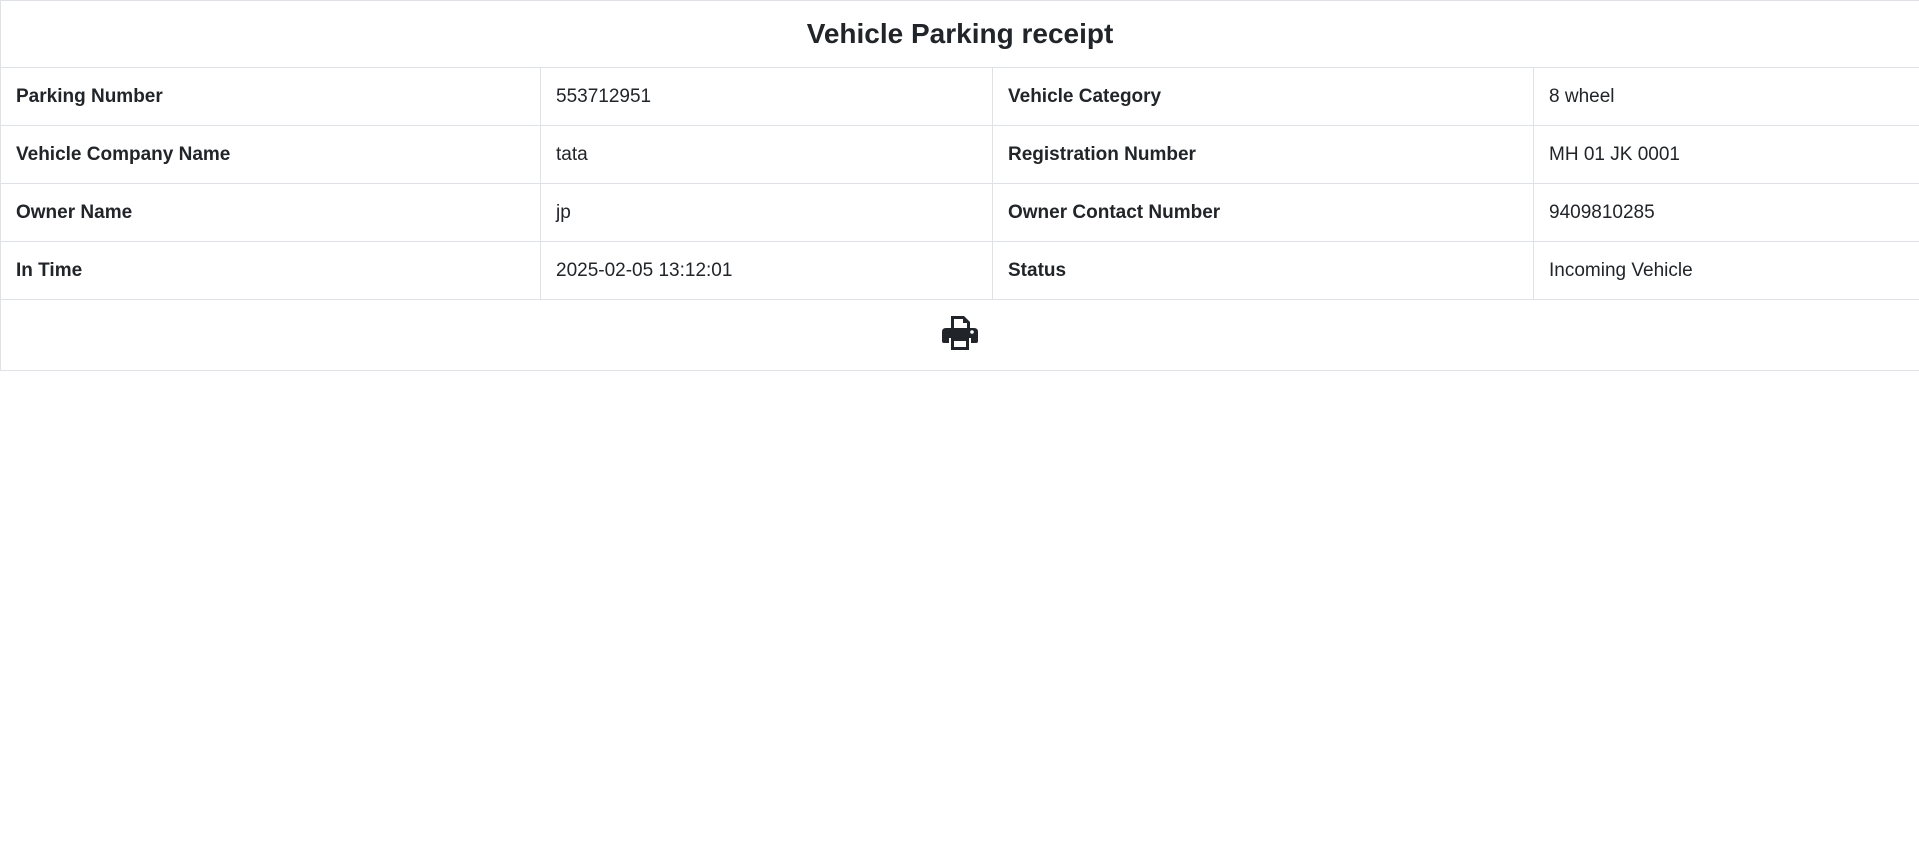 This screenshot has height=864, width=1919. Describe the element at coordinates (270, 270) in the screenshot. I see `in-time-label: In Time` at that location.